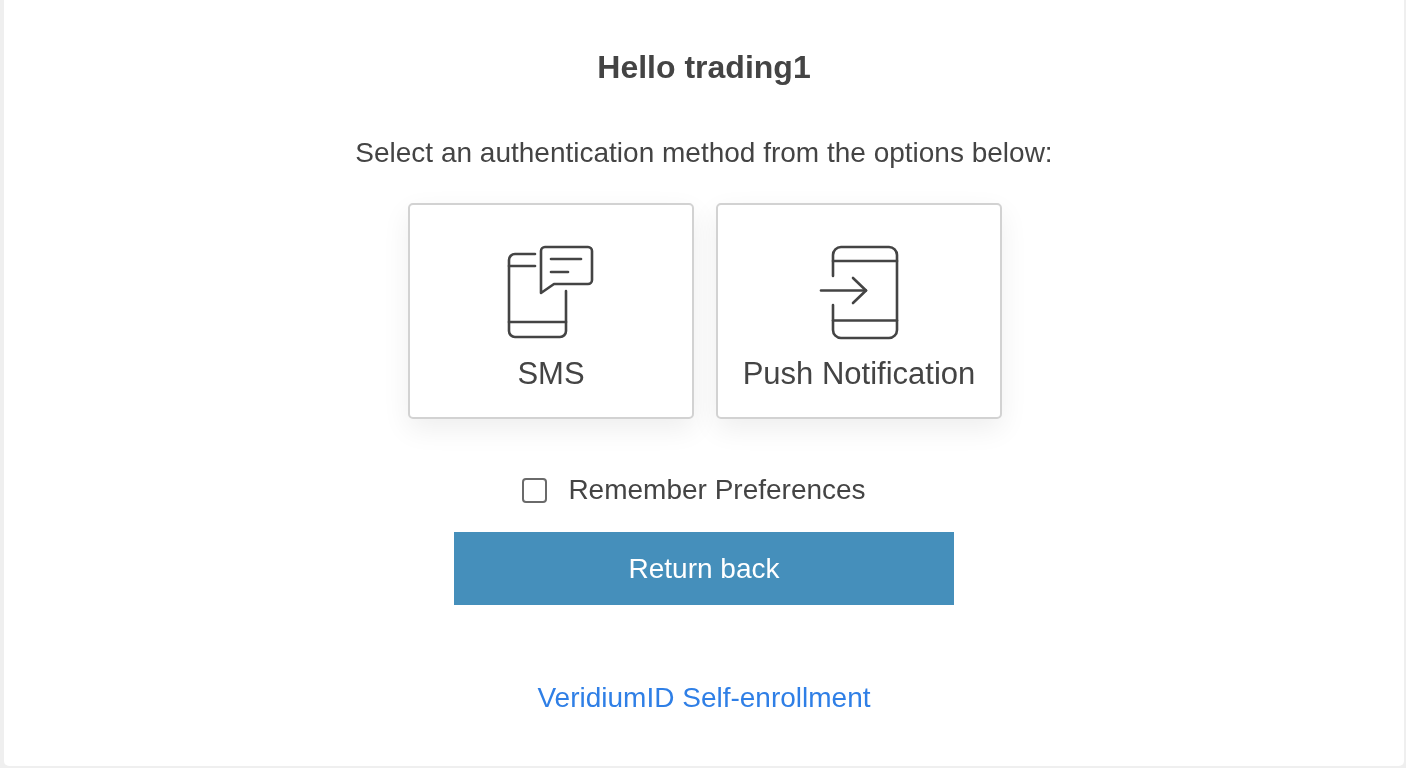 This screenshot has height=768, width=1406. Describe the element at coordinates (704, 153) in the screenshot. I see `instruction-text: Select an authentication method from the options below:` at that location.